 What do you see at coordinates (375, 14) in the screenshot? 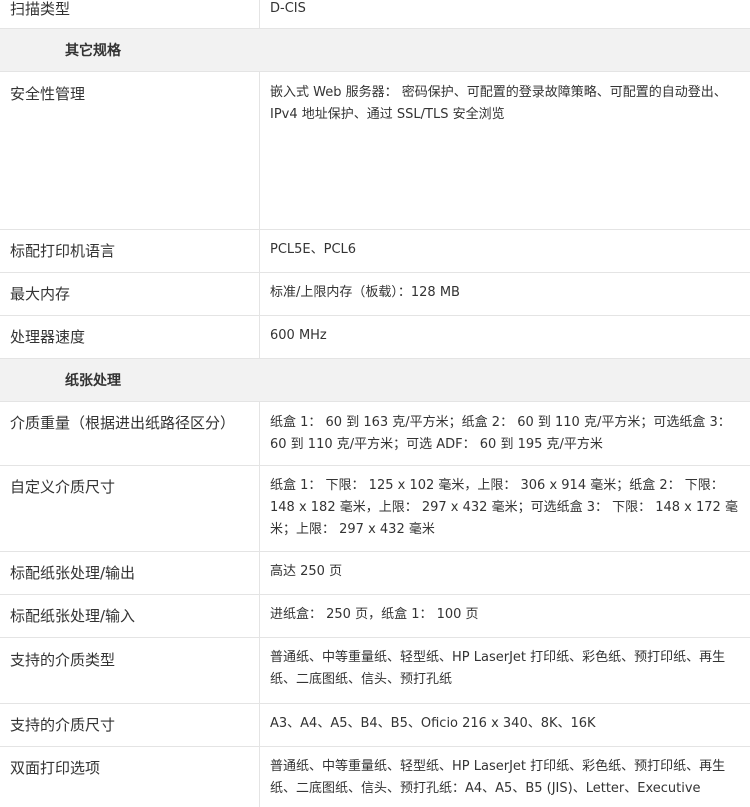
I see `spec-row-scan-type: 扫描类型 D-CIS` at bounding box center [375, 14].